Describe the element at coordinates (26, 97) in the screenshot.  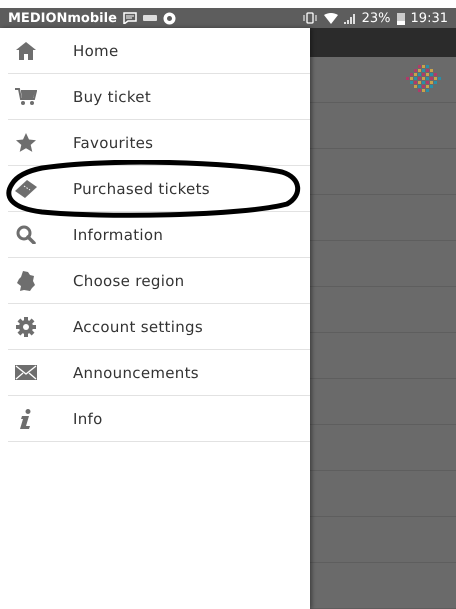
I see `cart-icon` at that location.